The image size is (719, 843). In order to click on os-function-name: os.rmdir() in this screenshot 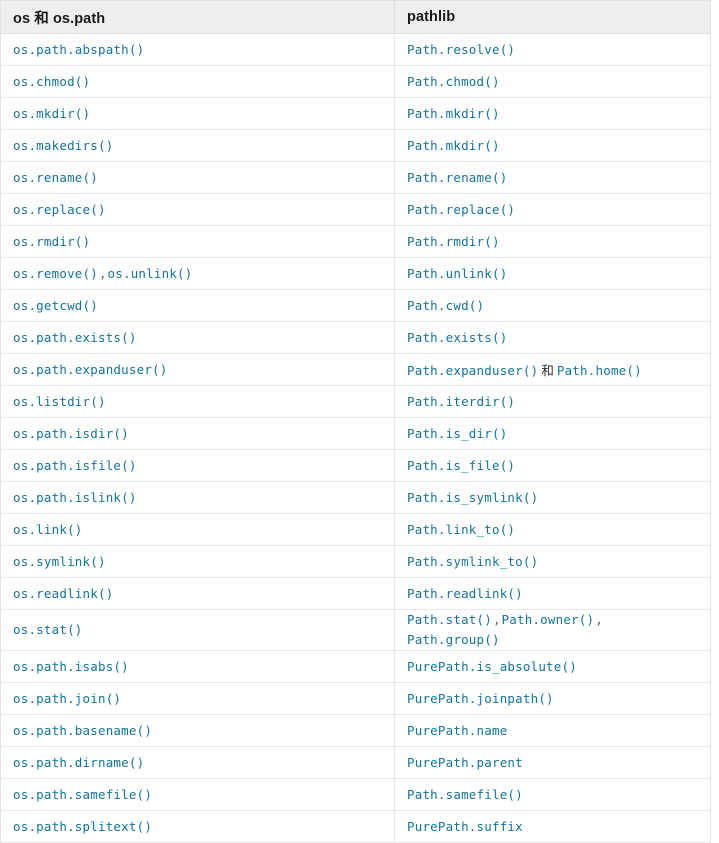, I will do `click(52, 241)`.